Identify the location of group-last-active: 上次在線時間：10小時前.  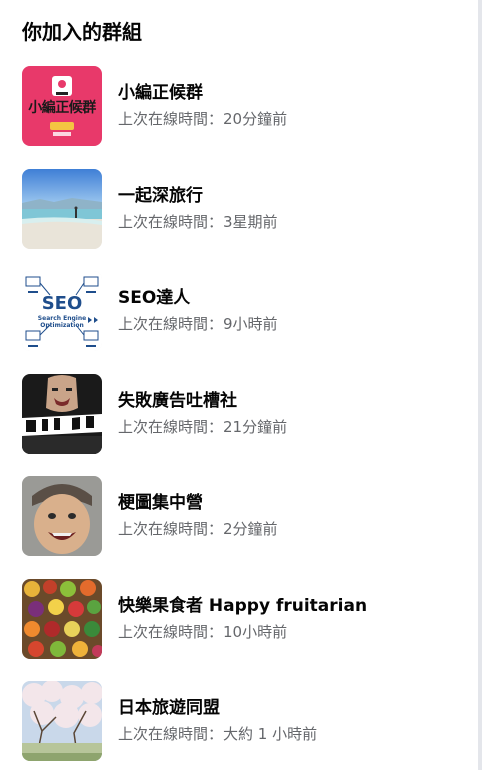
(203, 631).